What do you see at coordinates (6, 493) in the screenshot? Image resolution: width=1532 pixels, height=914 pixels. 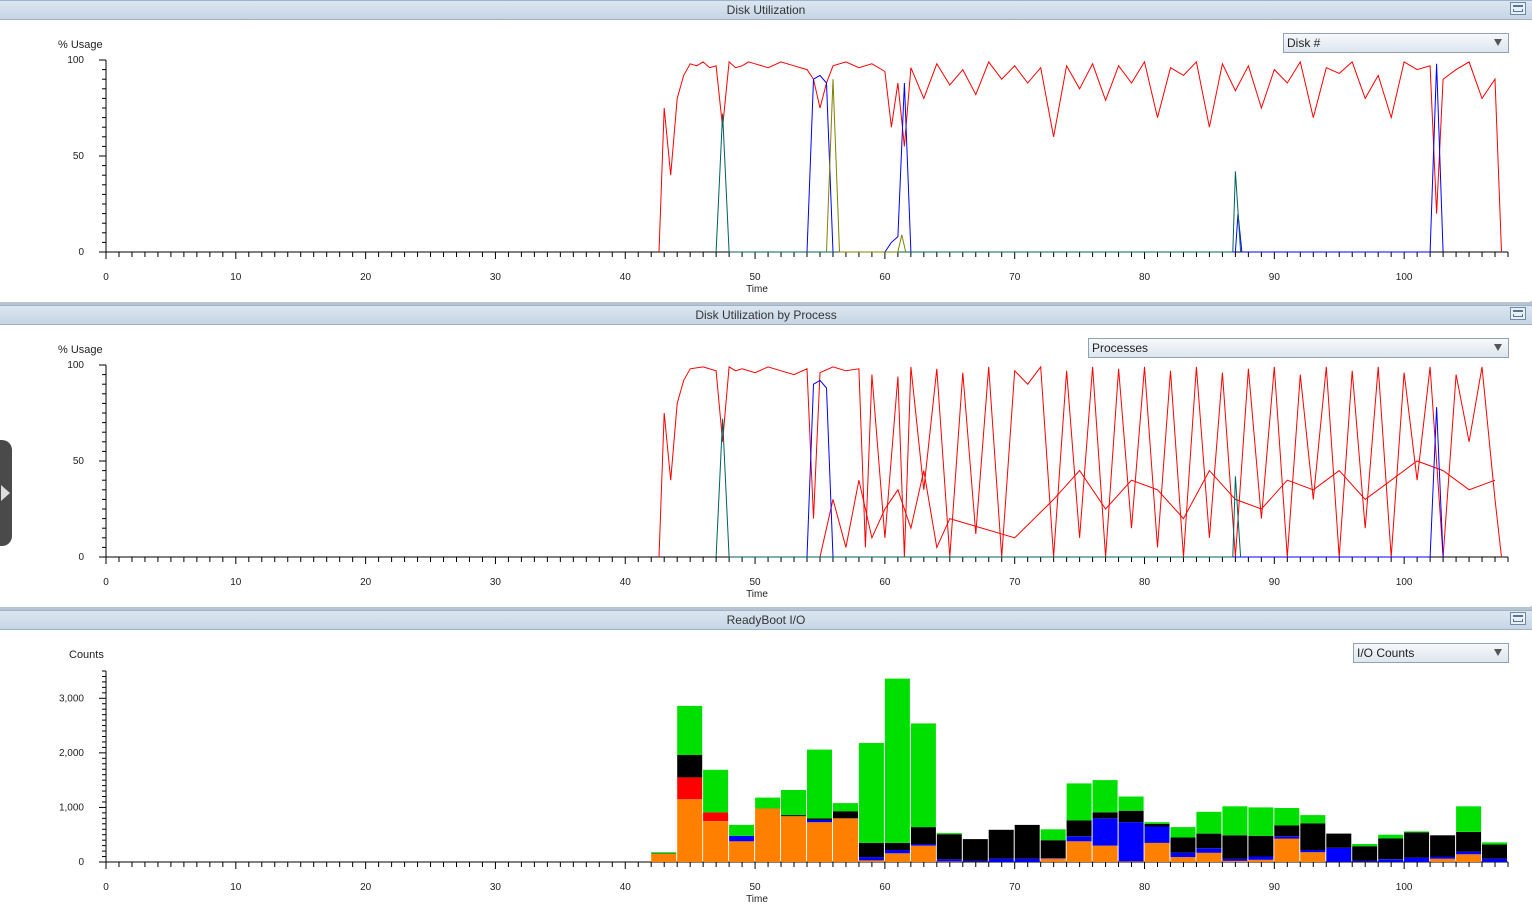 I see `expand-side-panel-button` at bounding box center [6, 493].